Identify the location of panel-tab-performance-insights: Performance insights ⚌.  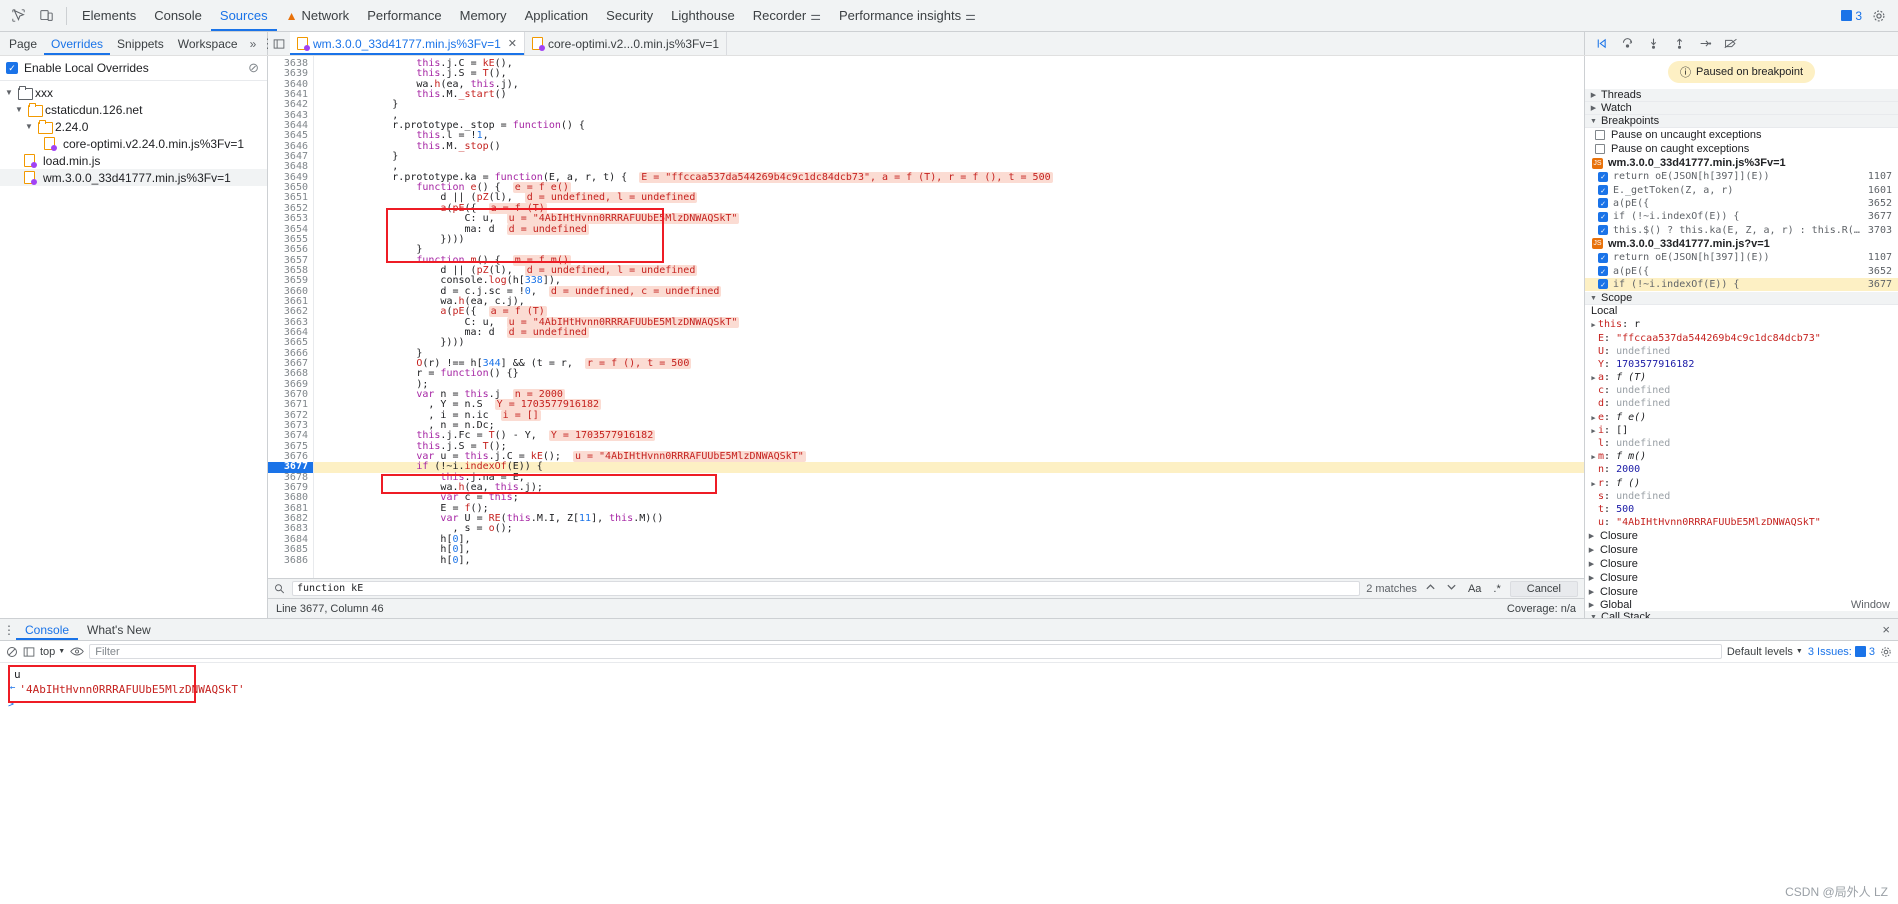
(907, 15).